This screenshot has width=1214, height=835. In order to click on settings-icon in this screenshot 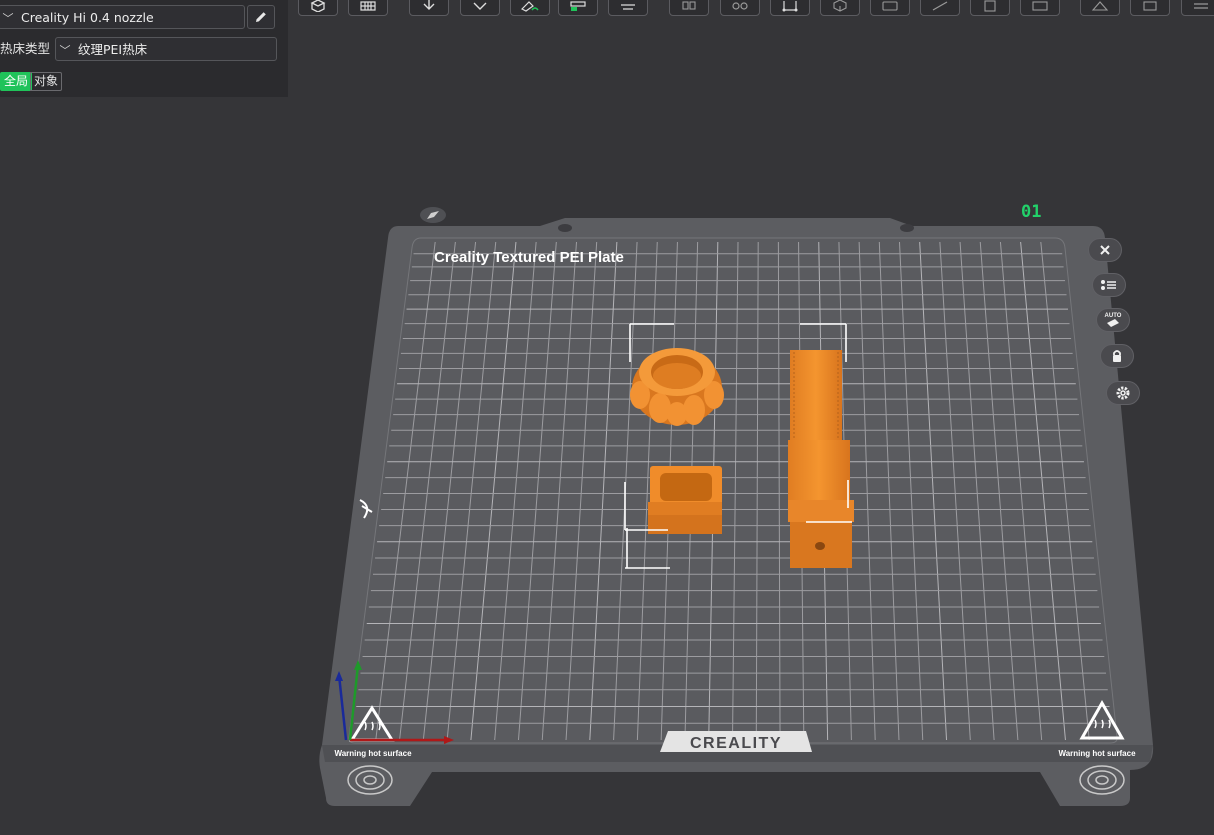, I will do `click(1123, 393)`.